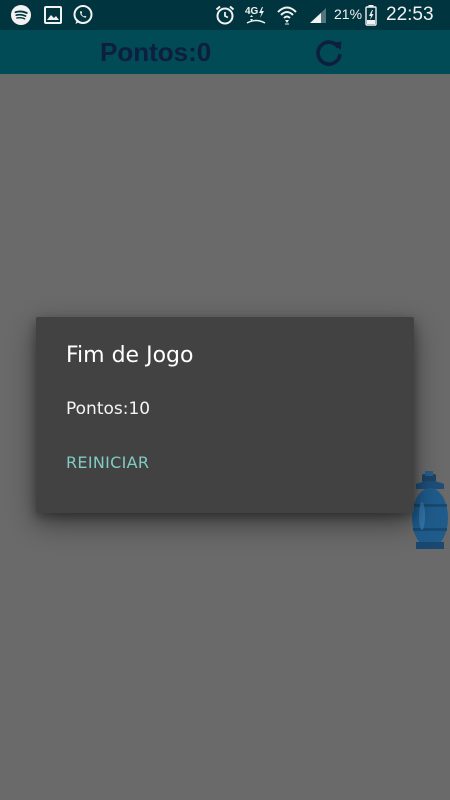  I want to click on refresh-icon, so click(329, 53).